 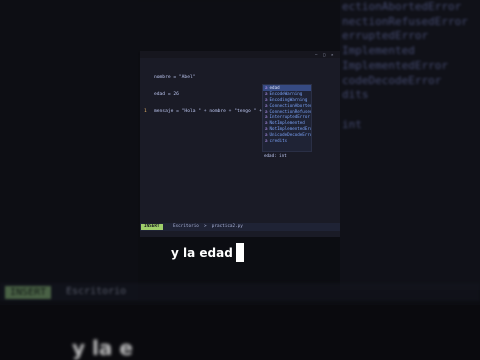 What do you see at coordinates (275, 155) in the screenshot?
I see `completion-hint: edad: int` at bounding box center [275, 155].